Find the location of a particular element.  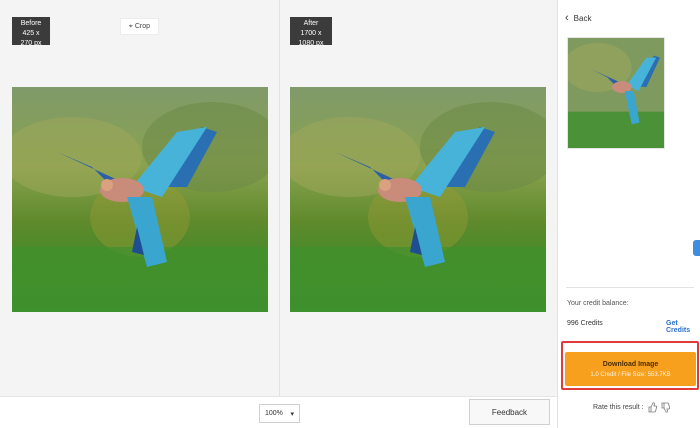

after-dimensions: 1700 x 1080 px is located at coordinates (311, 38).